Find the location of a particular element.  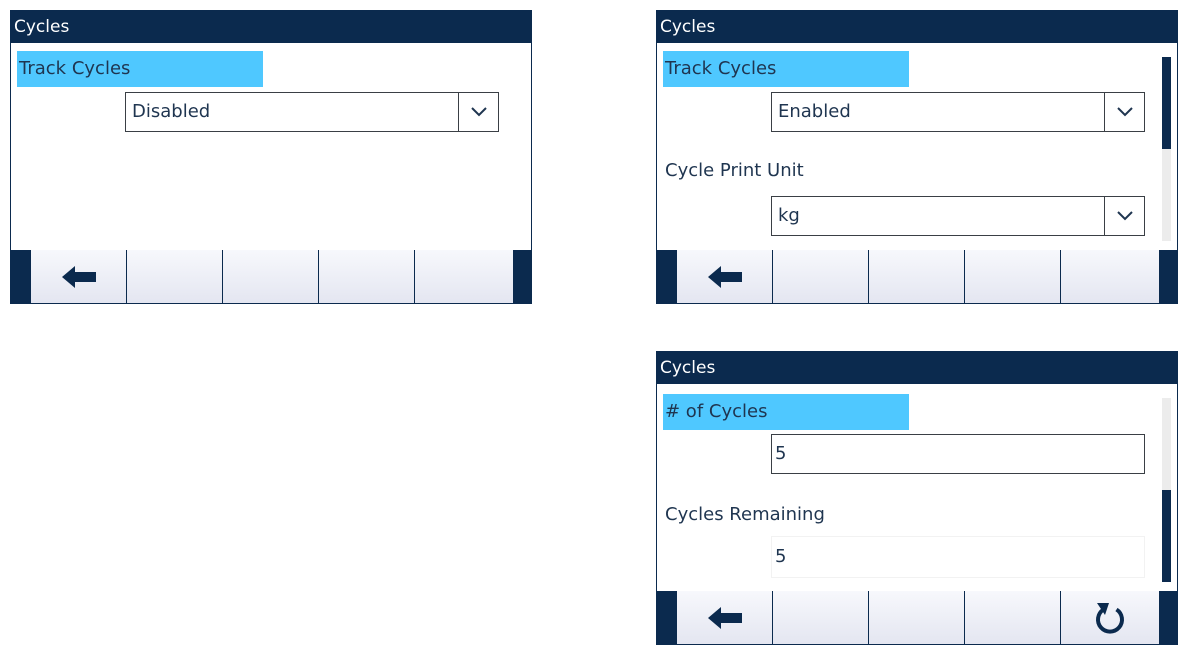

cycles-remaining-label: Cycles Remaining is located at coordinates (745, 514).